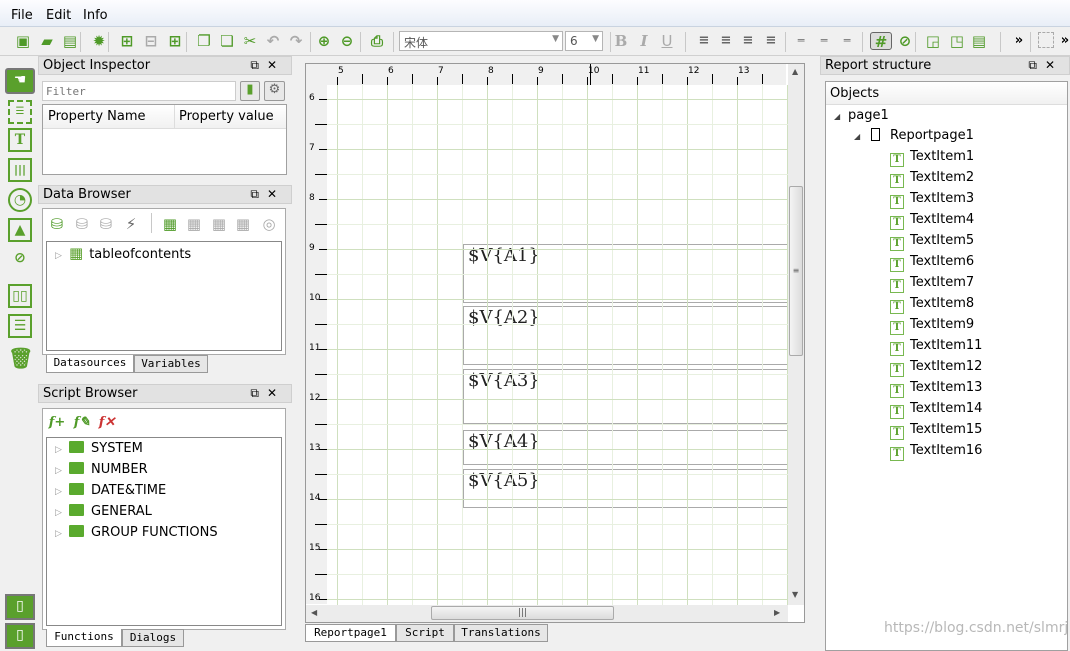 The width and height of the screenshot is (1070, 651). Describe the element at coordinates (227, 41) in the screenshot. I see `paste-icon: ❏` at that location.